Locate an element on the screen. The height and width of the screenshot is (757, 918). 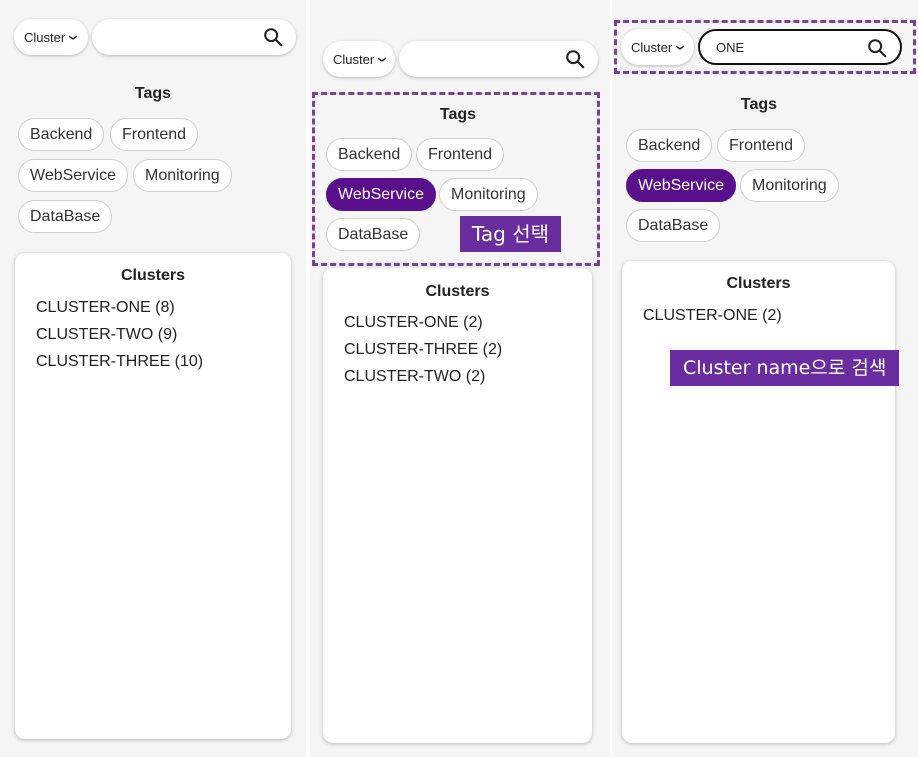
cluster-item: CLUSTER-TWO (9) is located at coordinates (106, 335).